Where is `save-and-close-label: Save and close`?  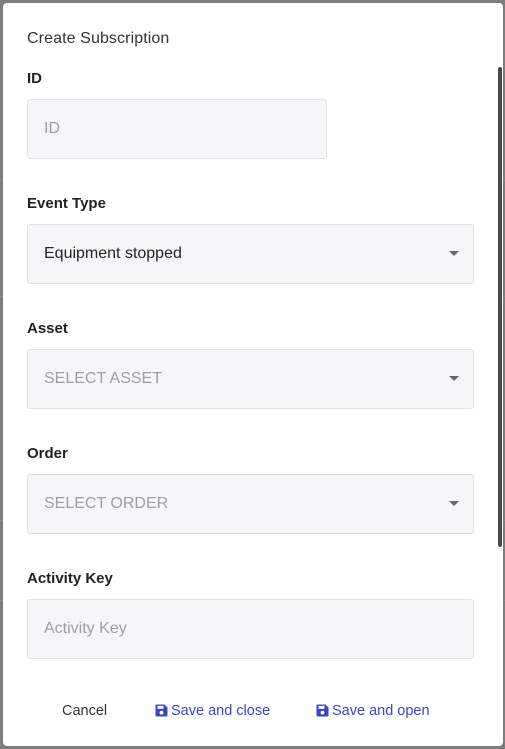 save-and-close-label: Save and close is located at coordinates (221, 711).